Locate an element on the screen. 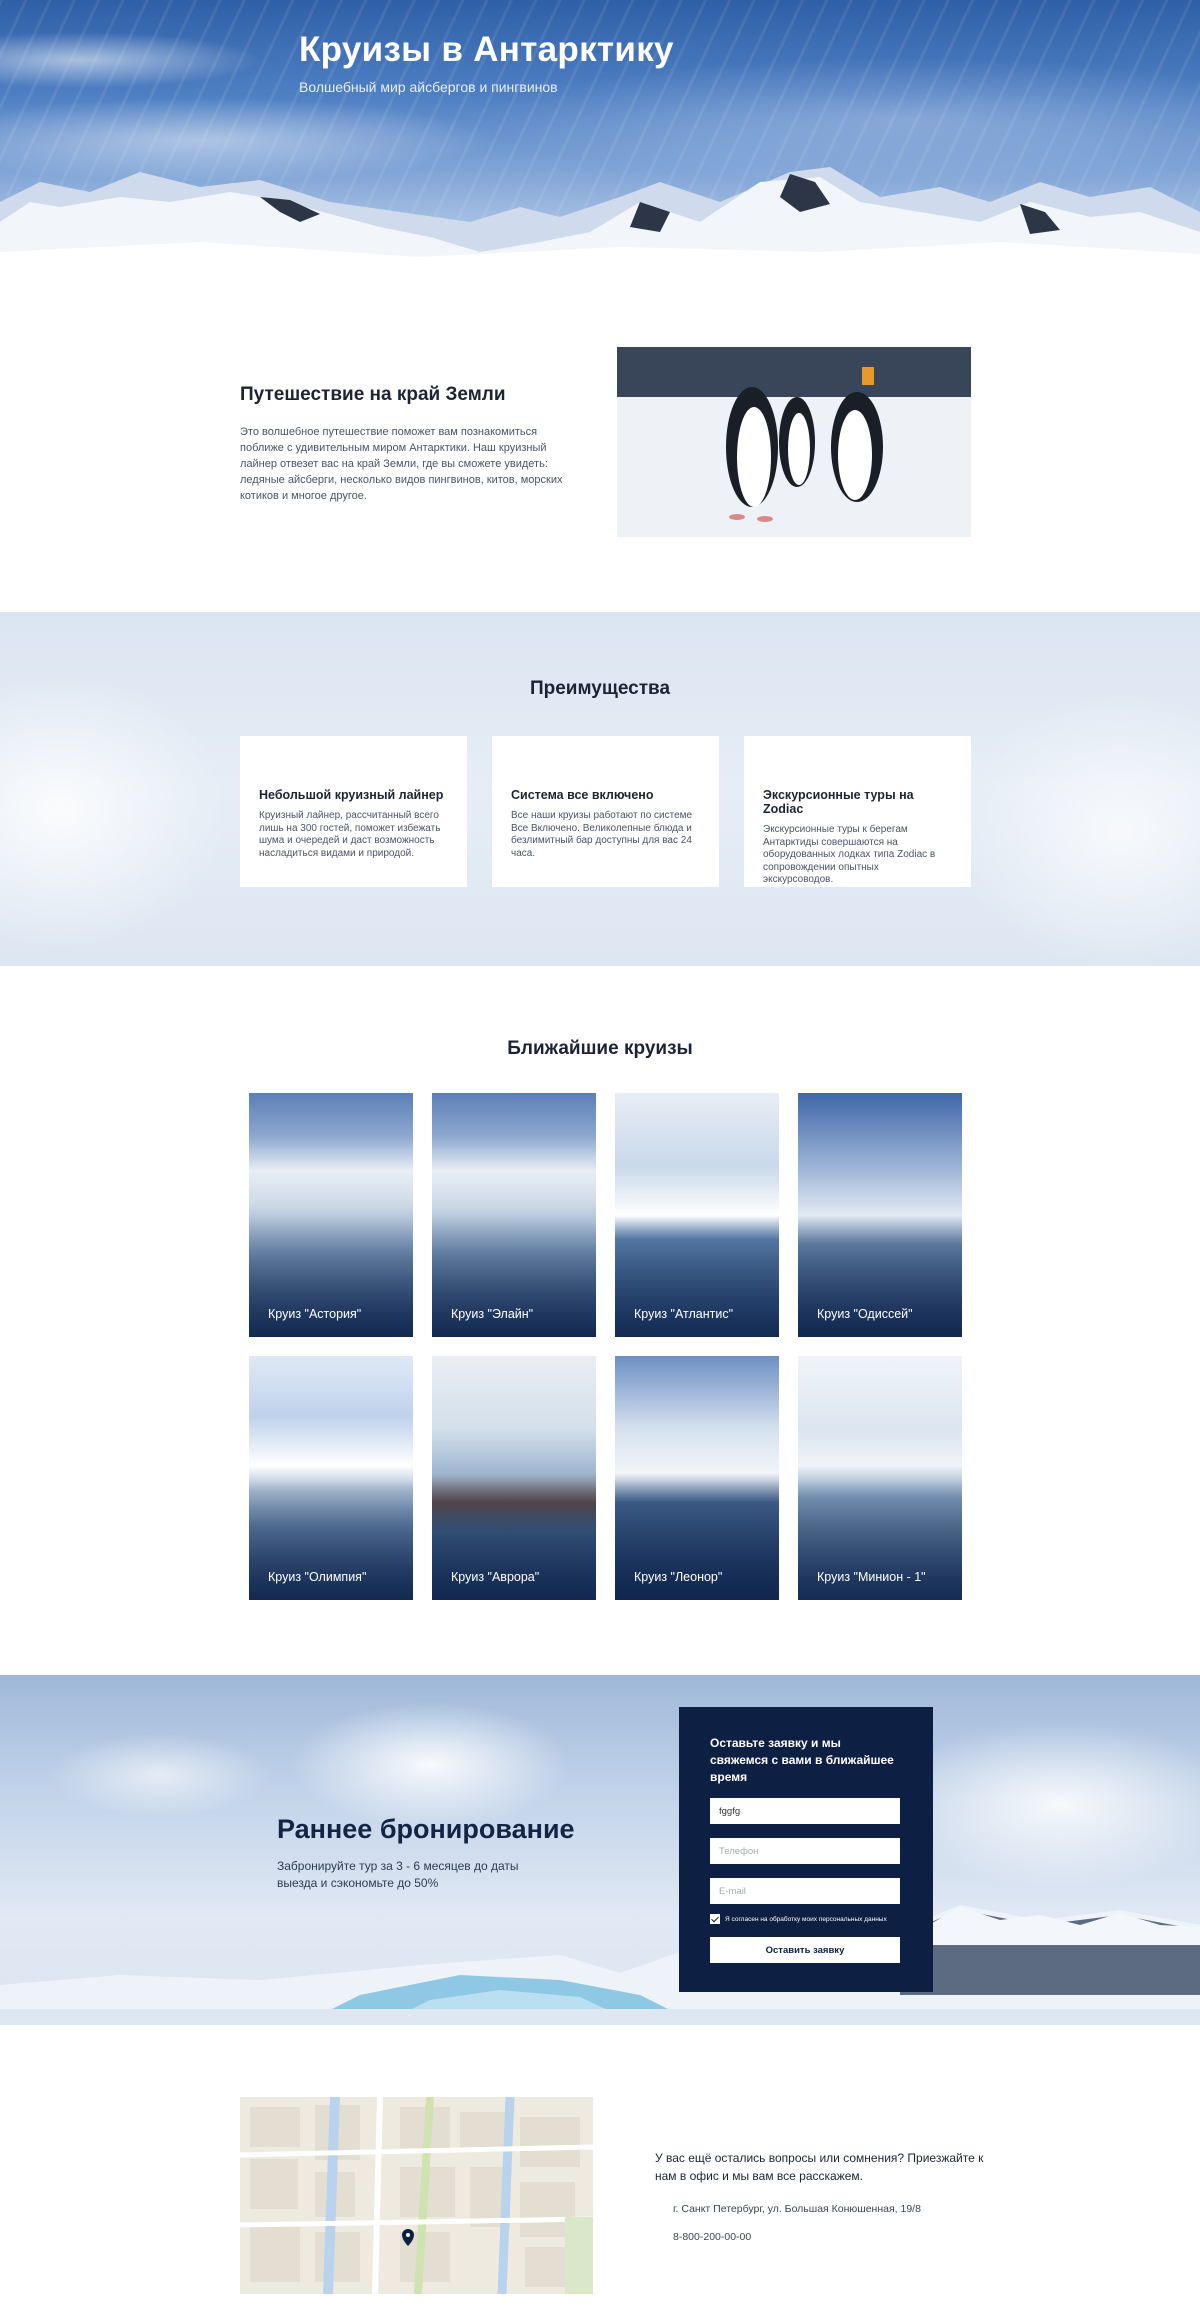 The width and height of the screenshot is (1200, 2316). office-phone: 8-800-200-00-00 is located at coordinates (712, 2237).